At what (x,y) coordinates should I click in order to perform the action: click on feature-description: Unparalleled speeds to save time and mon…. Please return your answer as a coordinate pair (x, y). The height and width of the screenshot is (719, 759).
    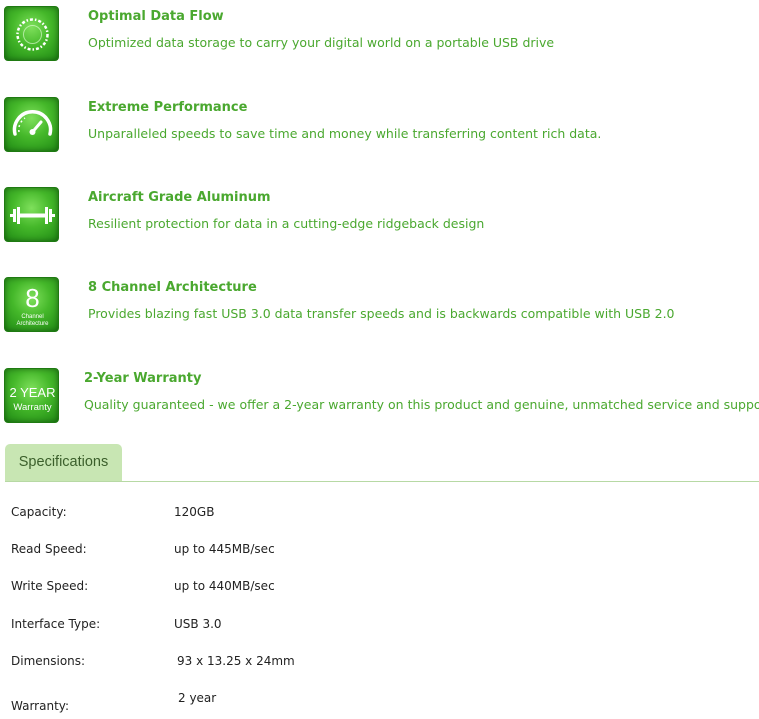
    Looking at the image, I should click on (345, 133).